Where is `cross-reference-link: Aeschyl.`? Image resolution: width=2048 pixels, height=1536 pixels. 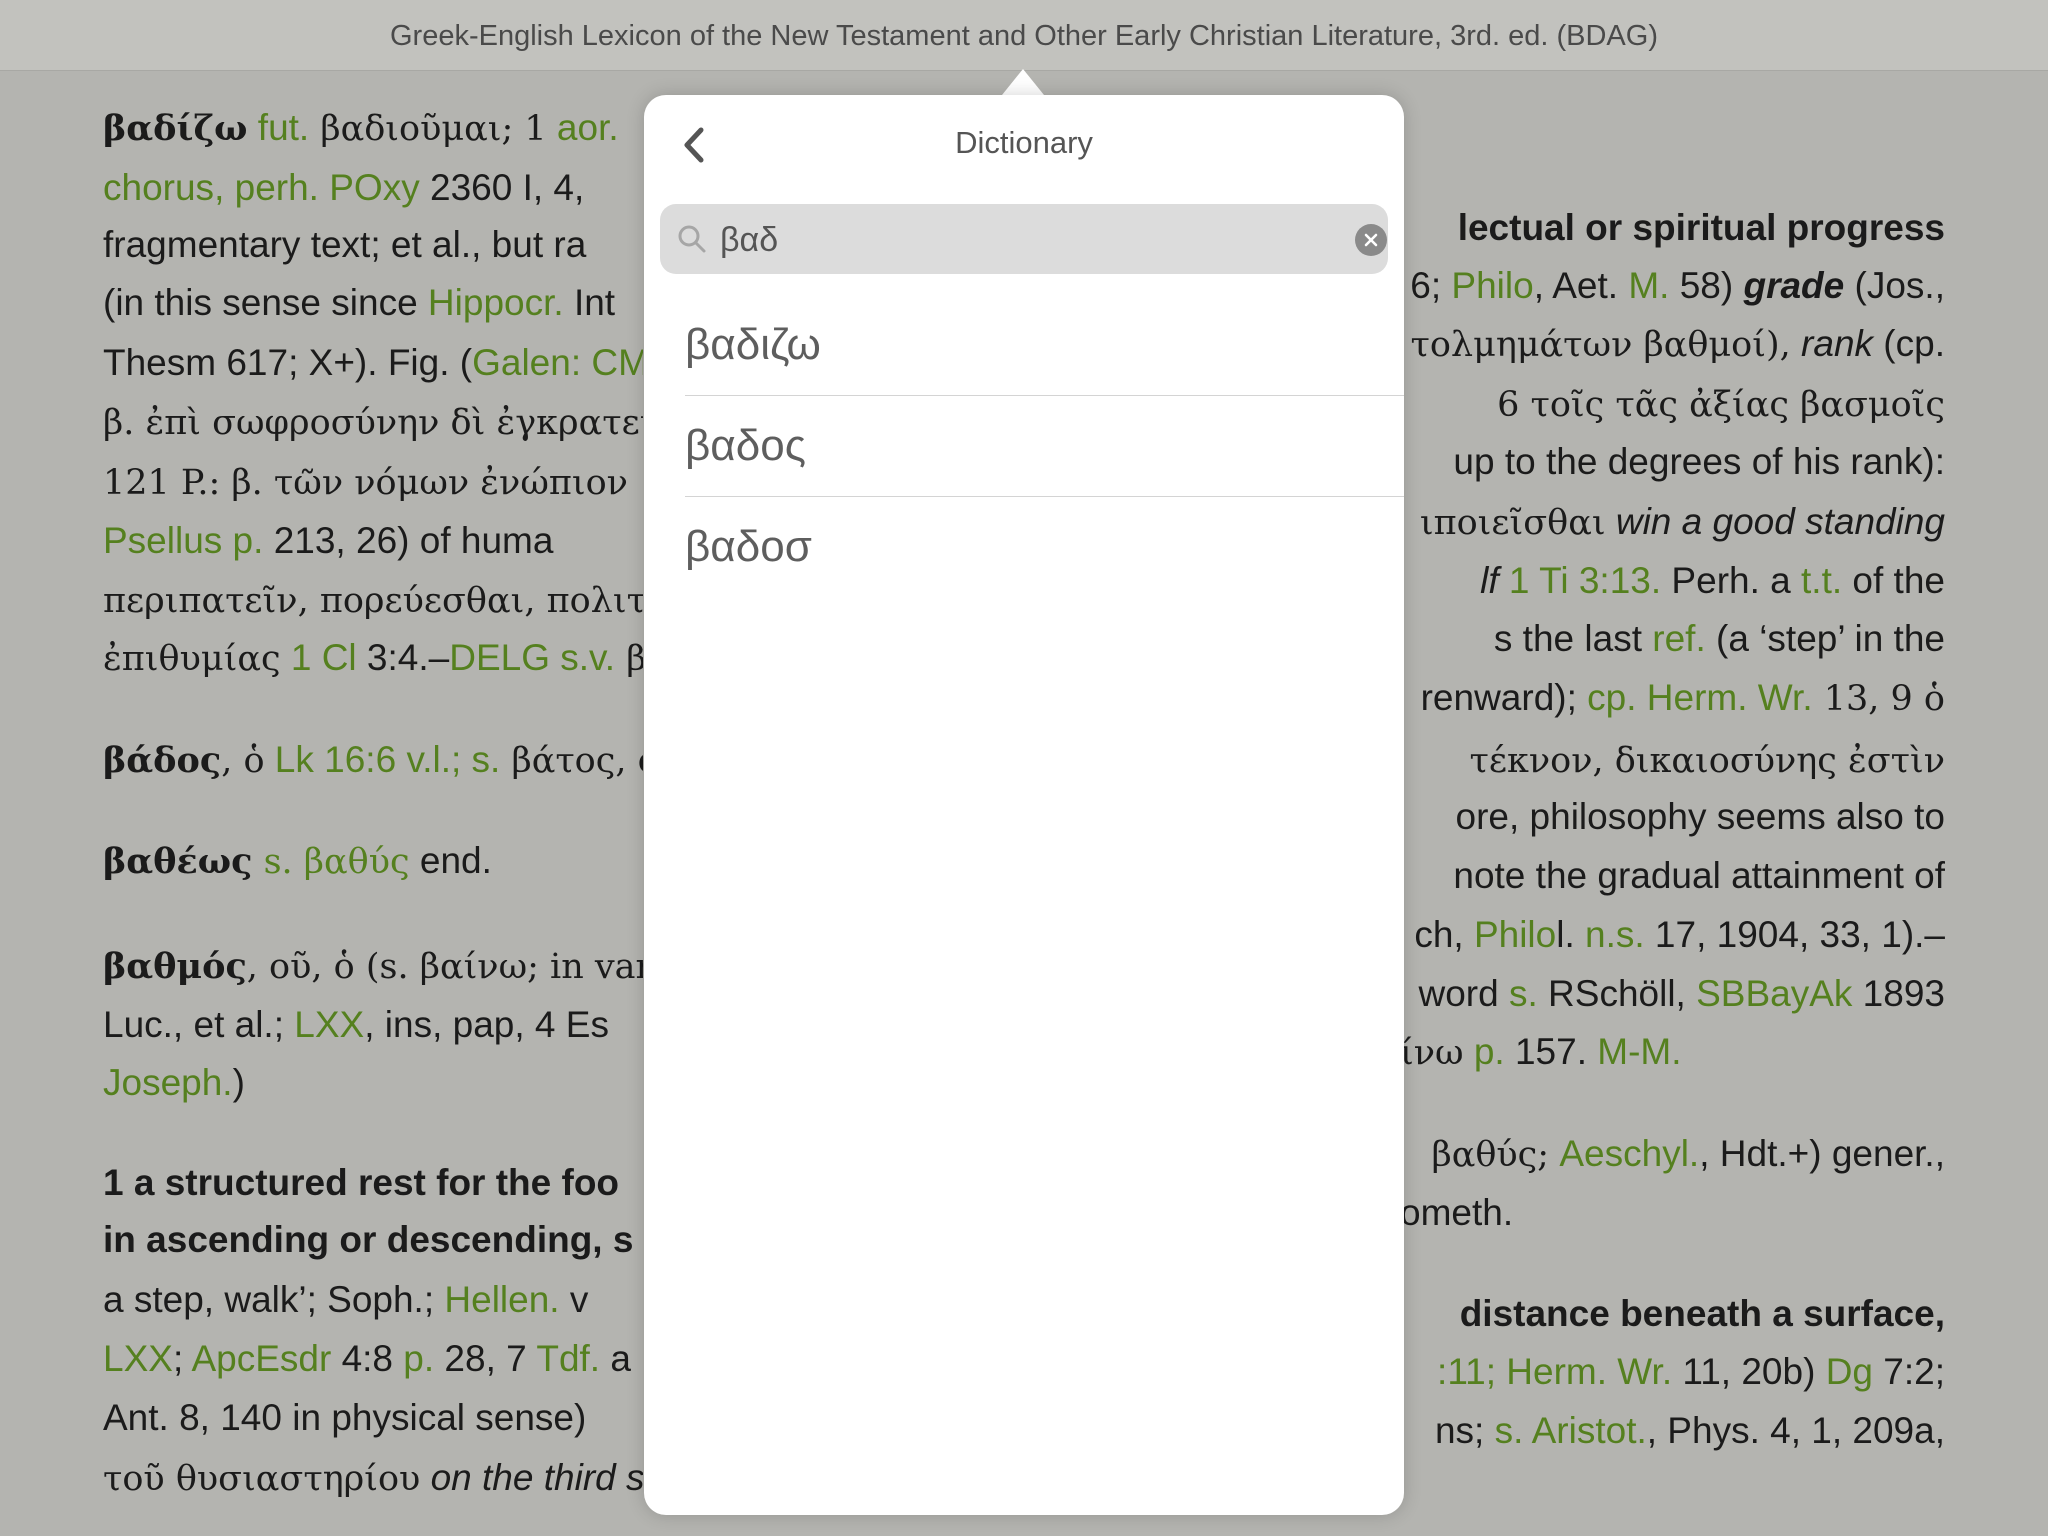 cross-reference-link: Aeschyl. is located at coordinates (1624, 1153).